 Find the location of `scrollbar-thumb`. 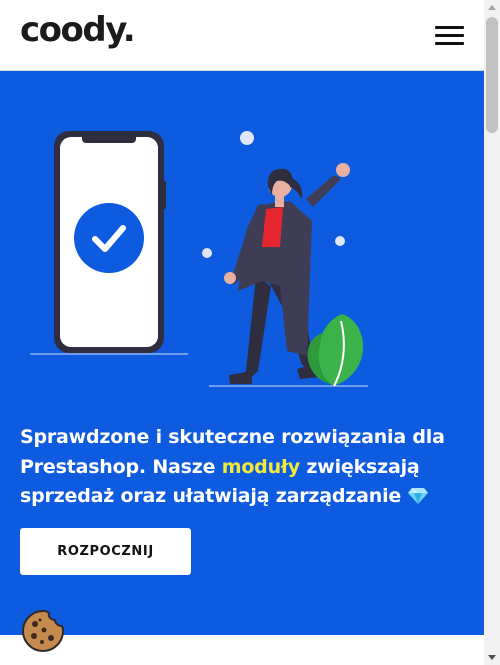

scrollbar-thumb is located at coordinates (492, 75).